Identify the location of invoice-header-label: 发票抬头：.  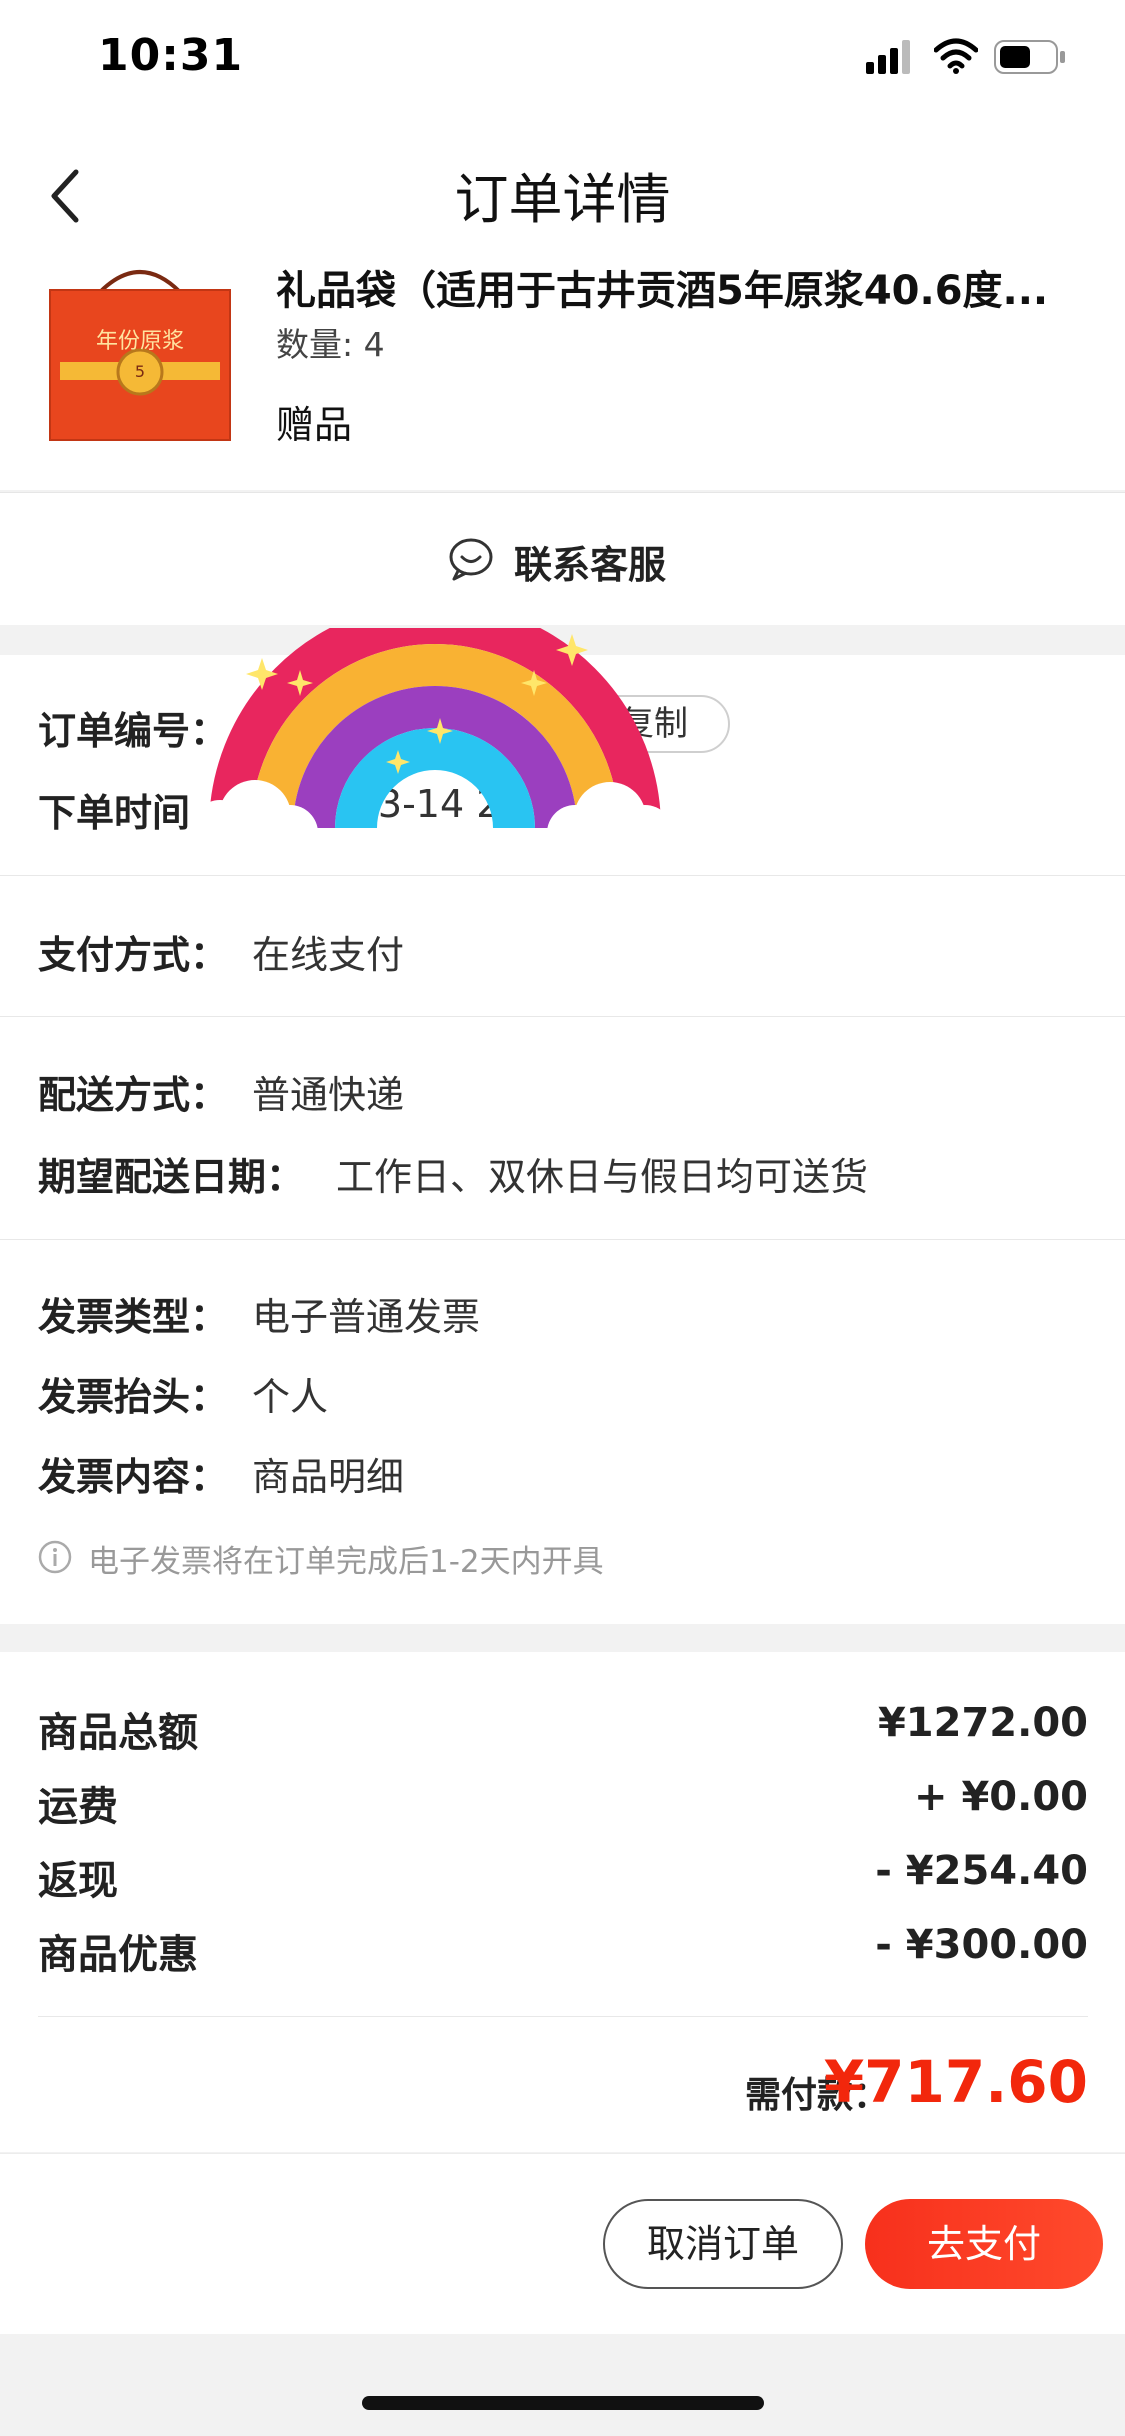
(133, 1397).